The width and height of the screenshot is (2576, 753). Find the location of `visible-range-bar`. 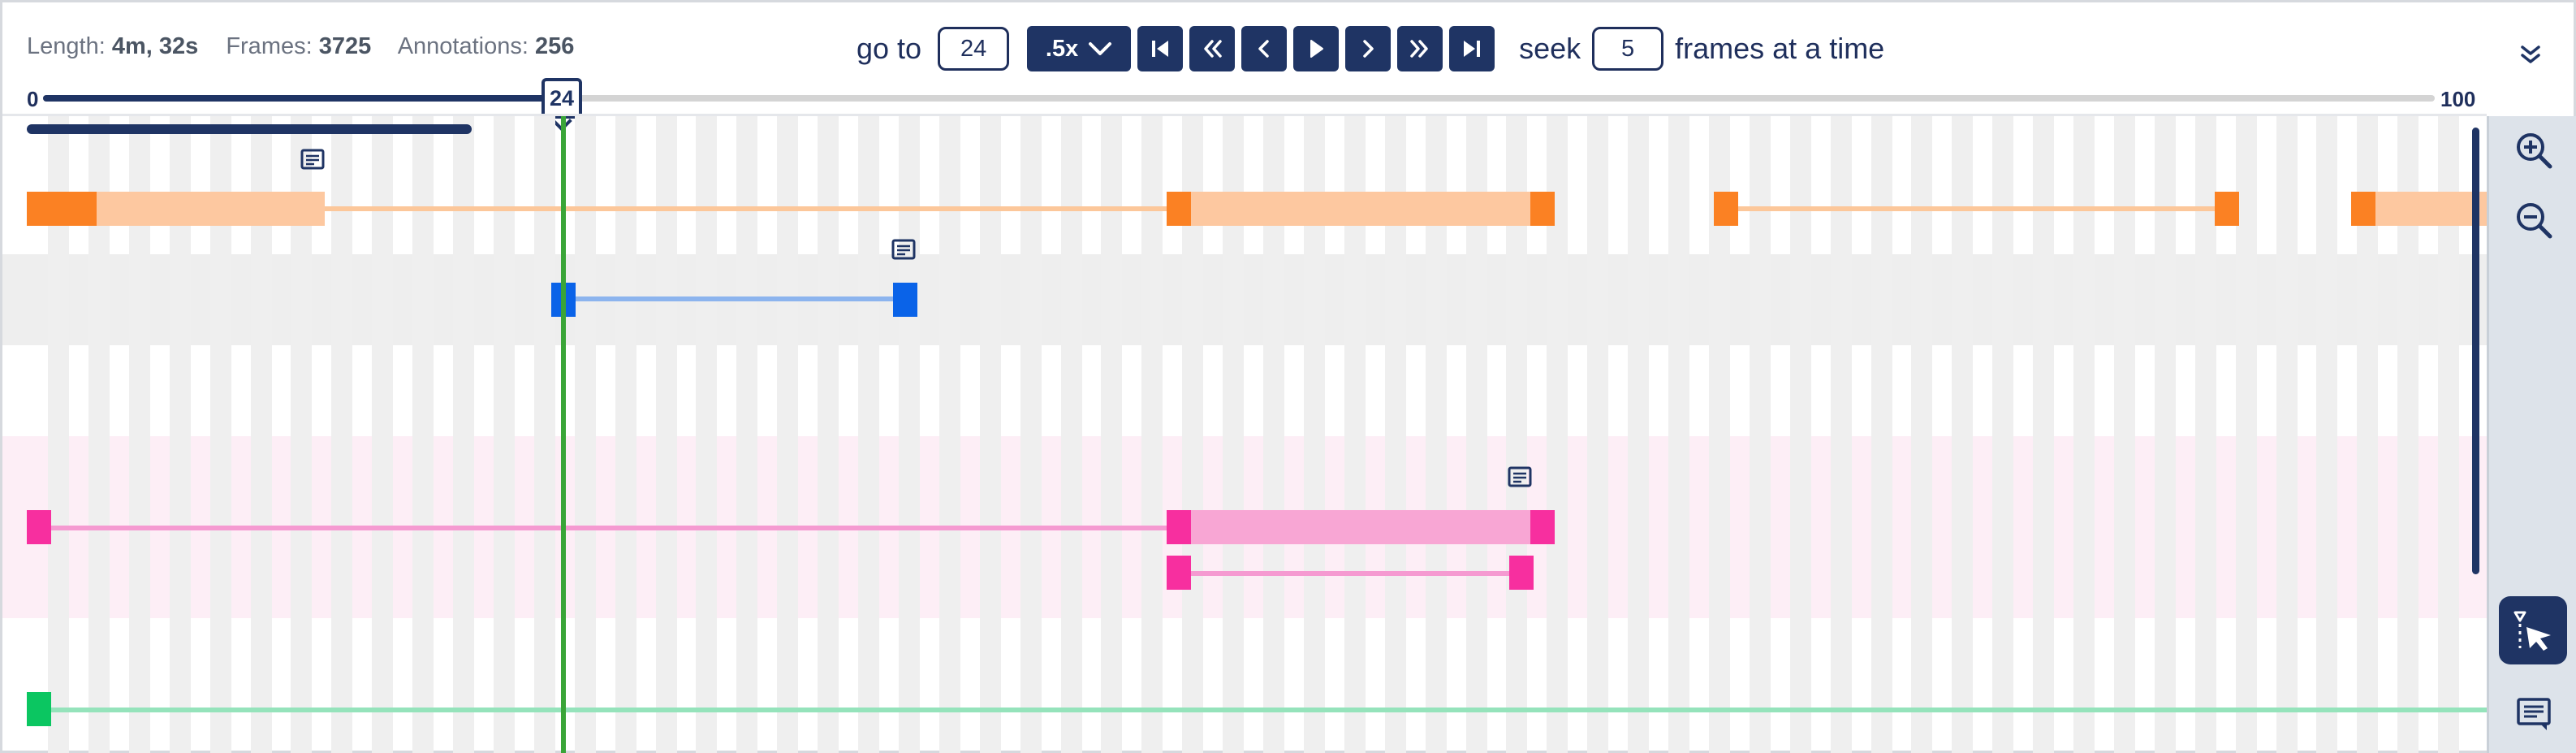

visible-range-bar is located at coordinates (249, 129).